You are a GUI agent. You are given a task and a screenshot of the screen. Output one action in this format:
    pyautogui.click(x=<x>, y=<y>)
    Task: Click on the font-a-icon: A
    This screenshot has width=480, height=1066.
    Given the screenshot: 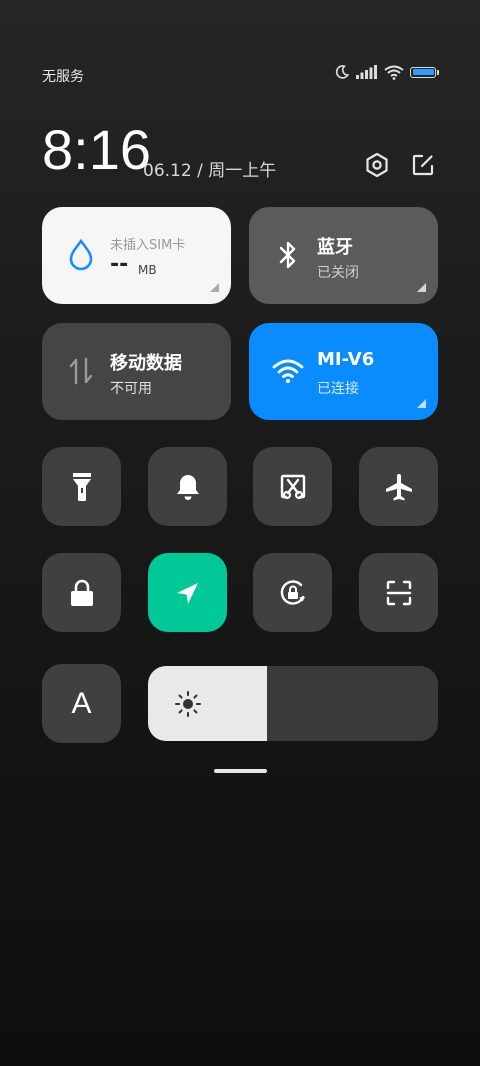 What is the action you would take?
    pyautogui.click(x=81, y=703)
    